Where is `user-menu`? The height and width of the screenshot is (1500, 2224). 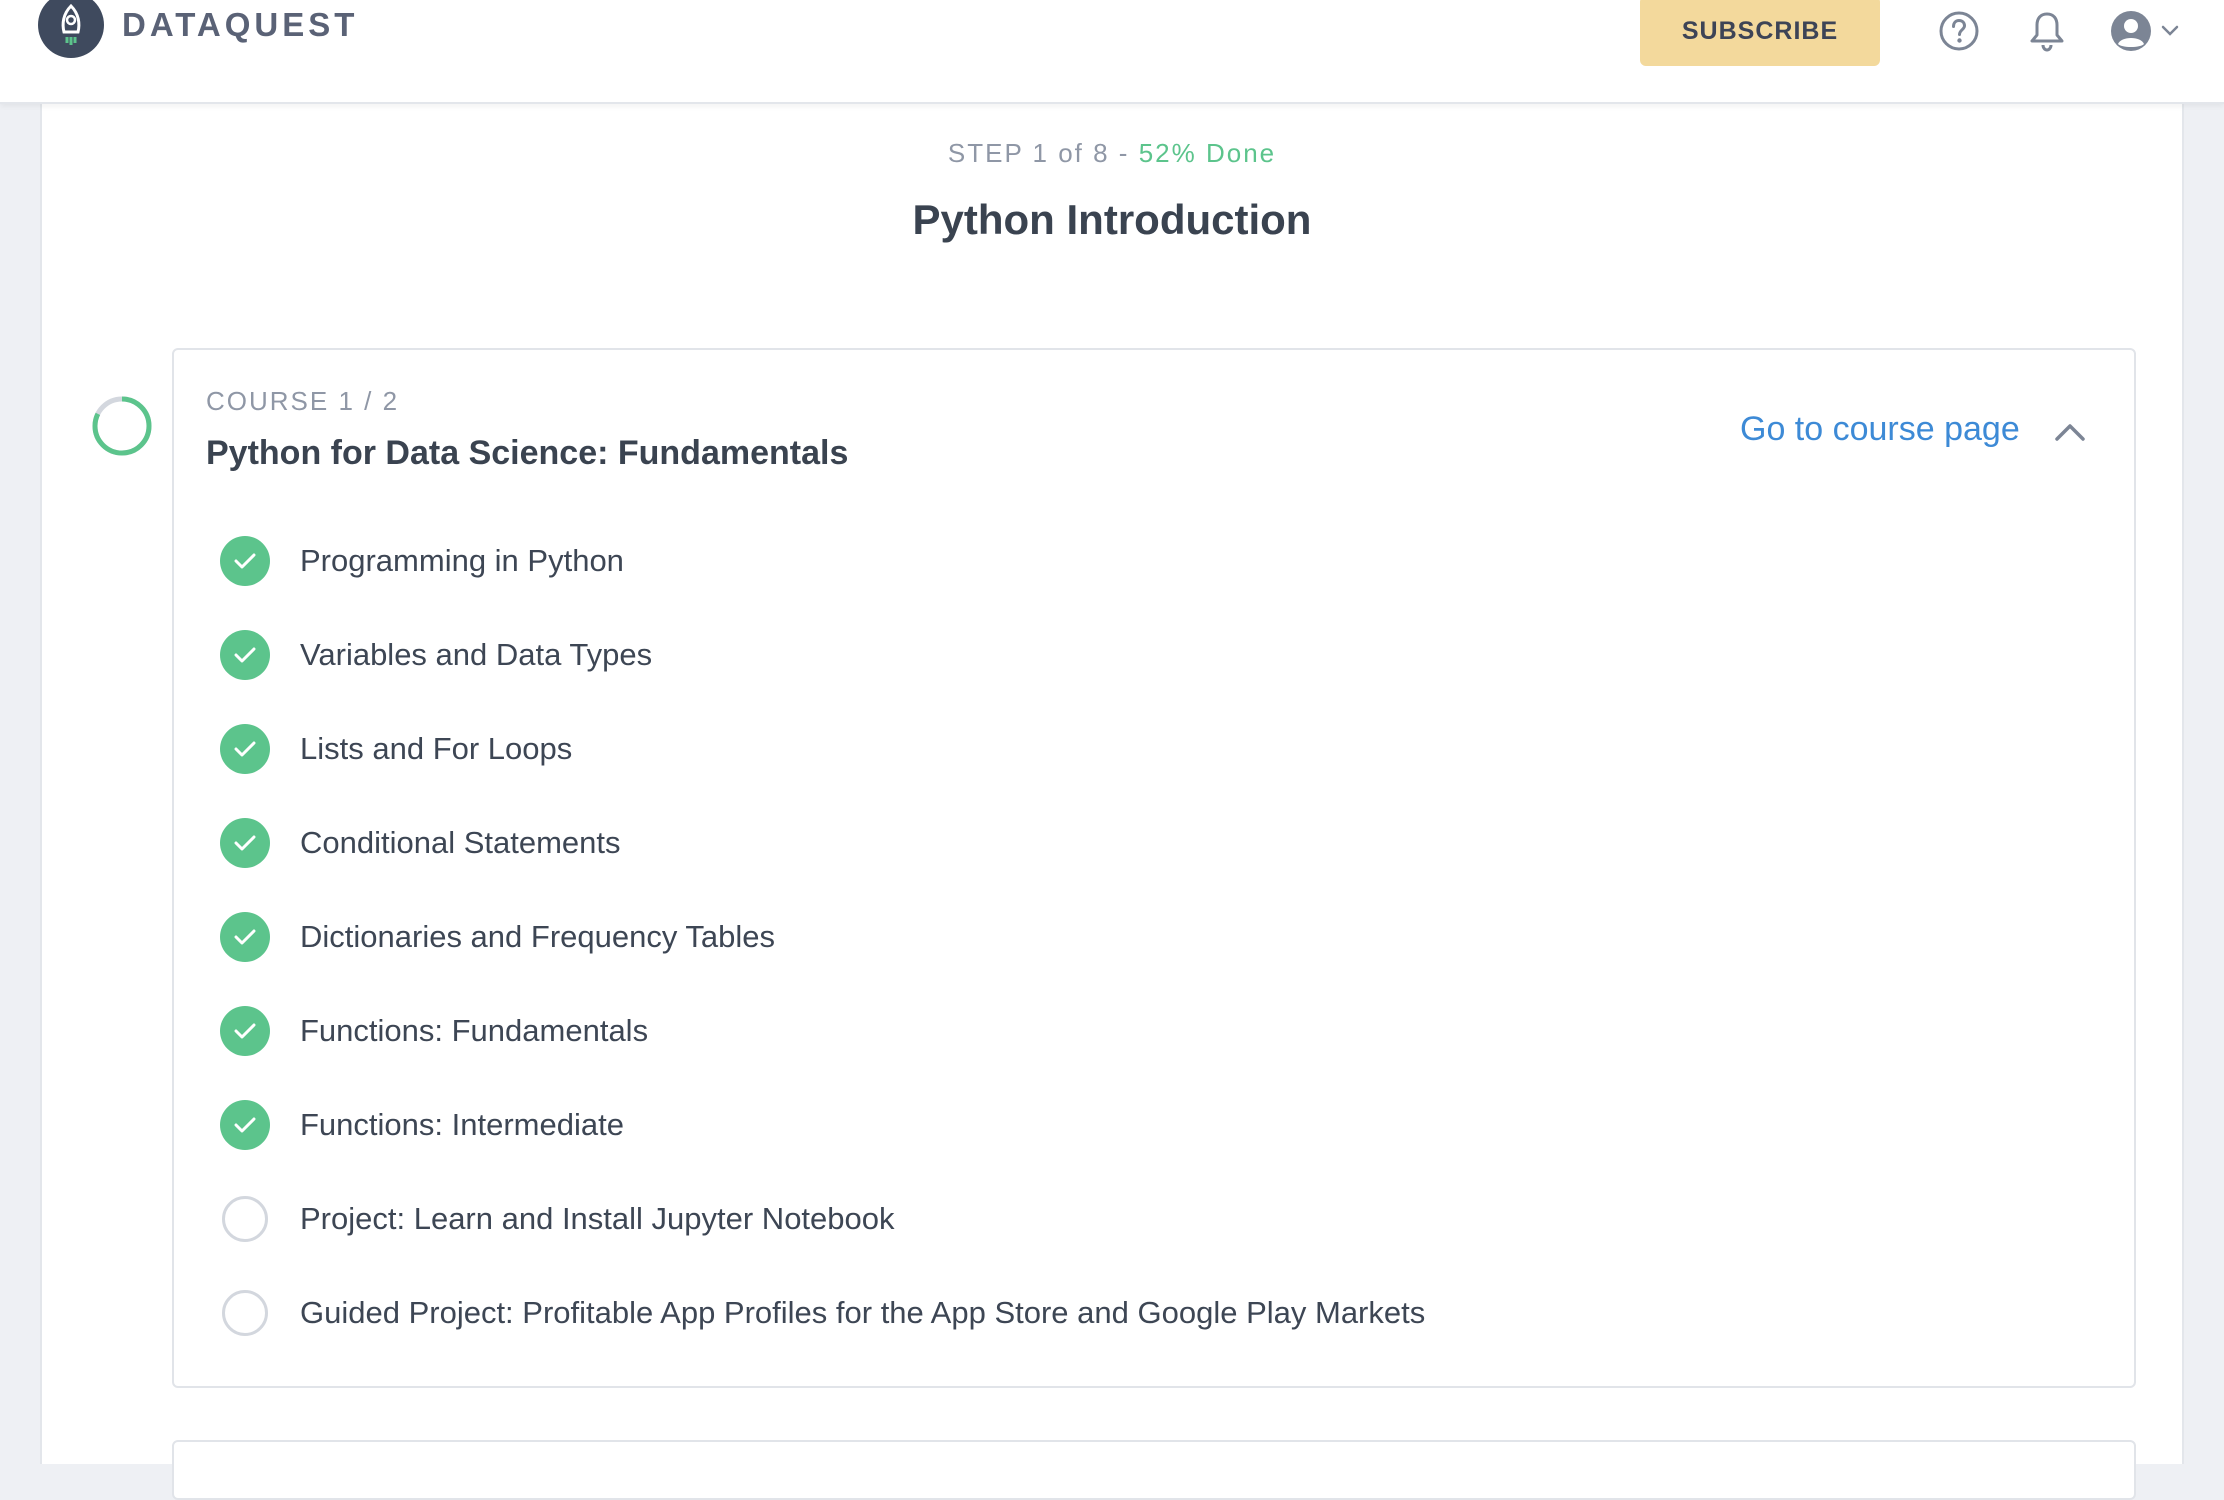 user-menu is located at coordinates (2145, 31).